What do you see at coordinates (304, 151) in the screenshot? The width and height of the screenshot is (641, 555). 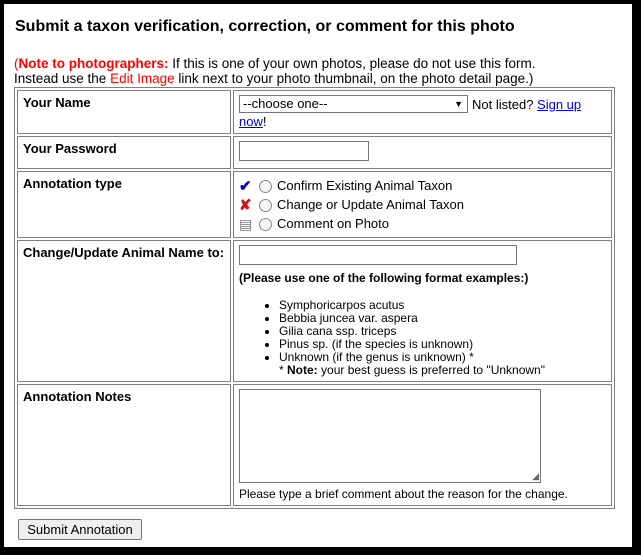 I see `password-input` at bounding box center [304, 151].